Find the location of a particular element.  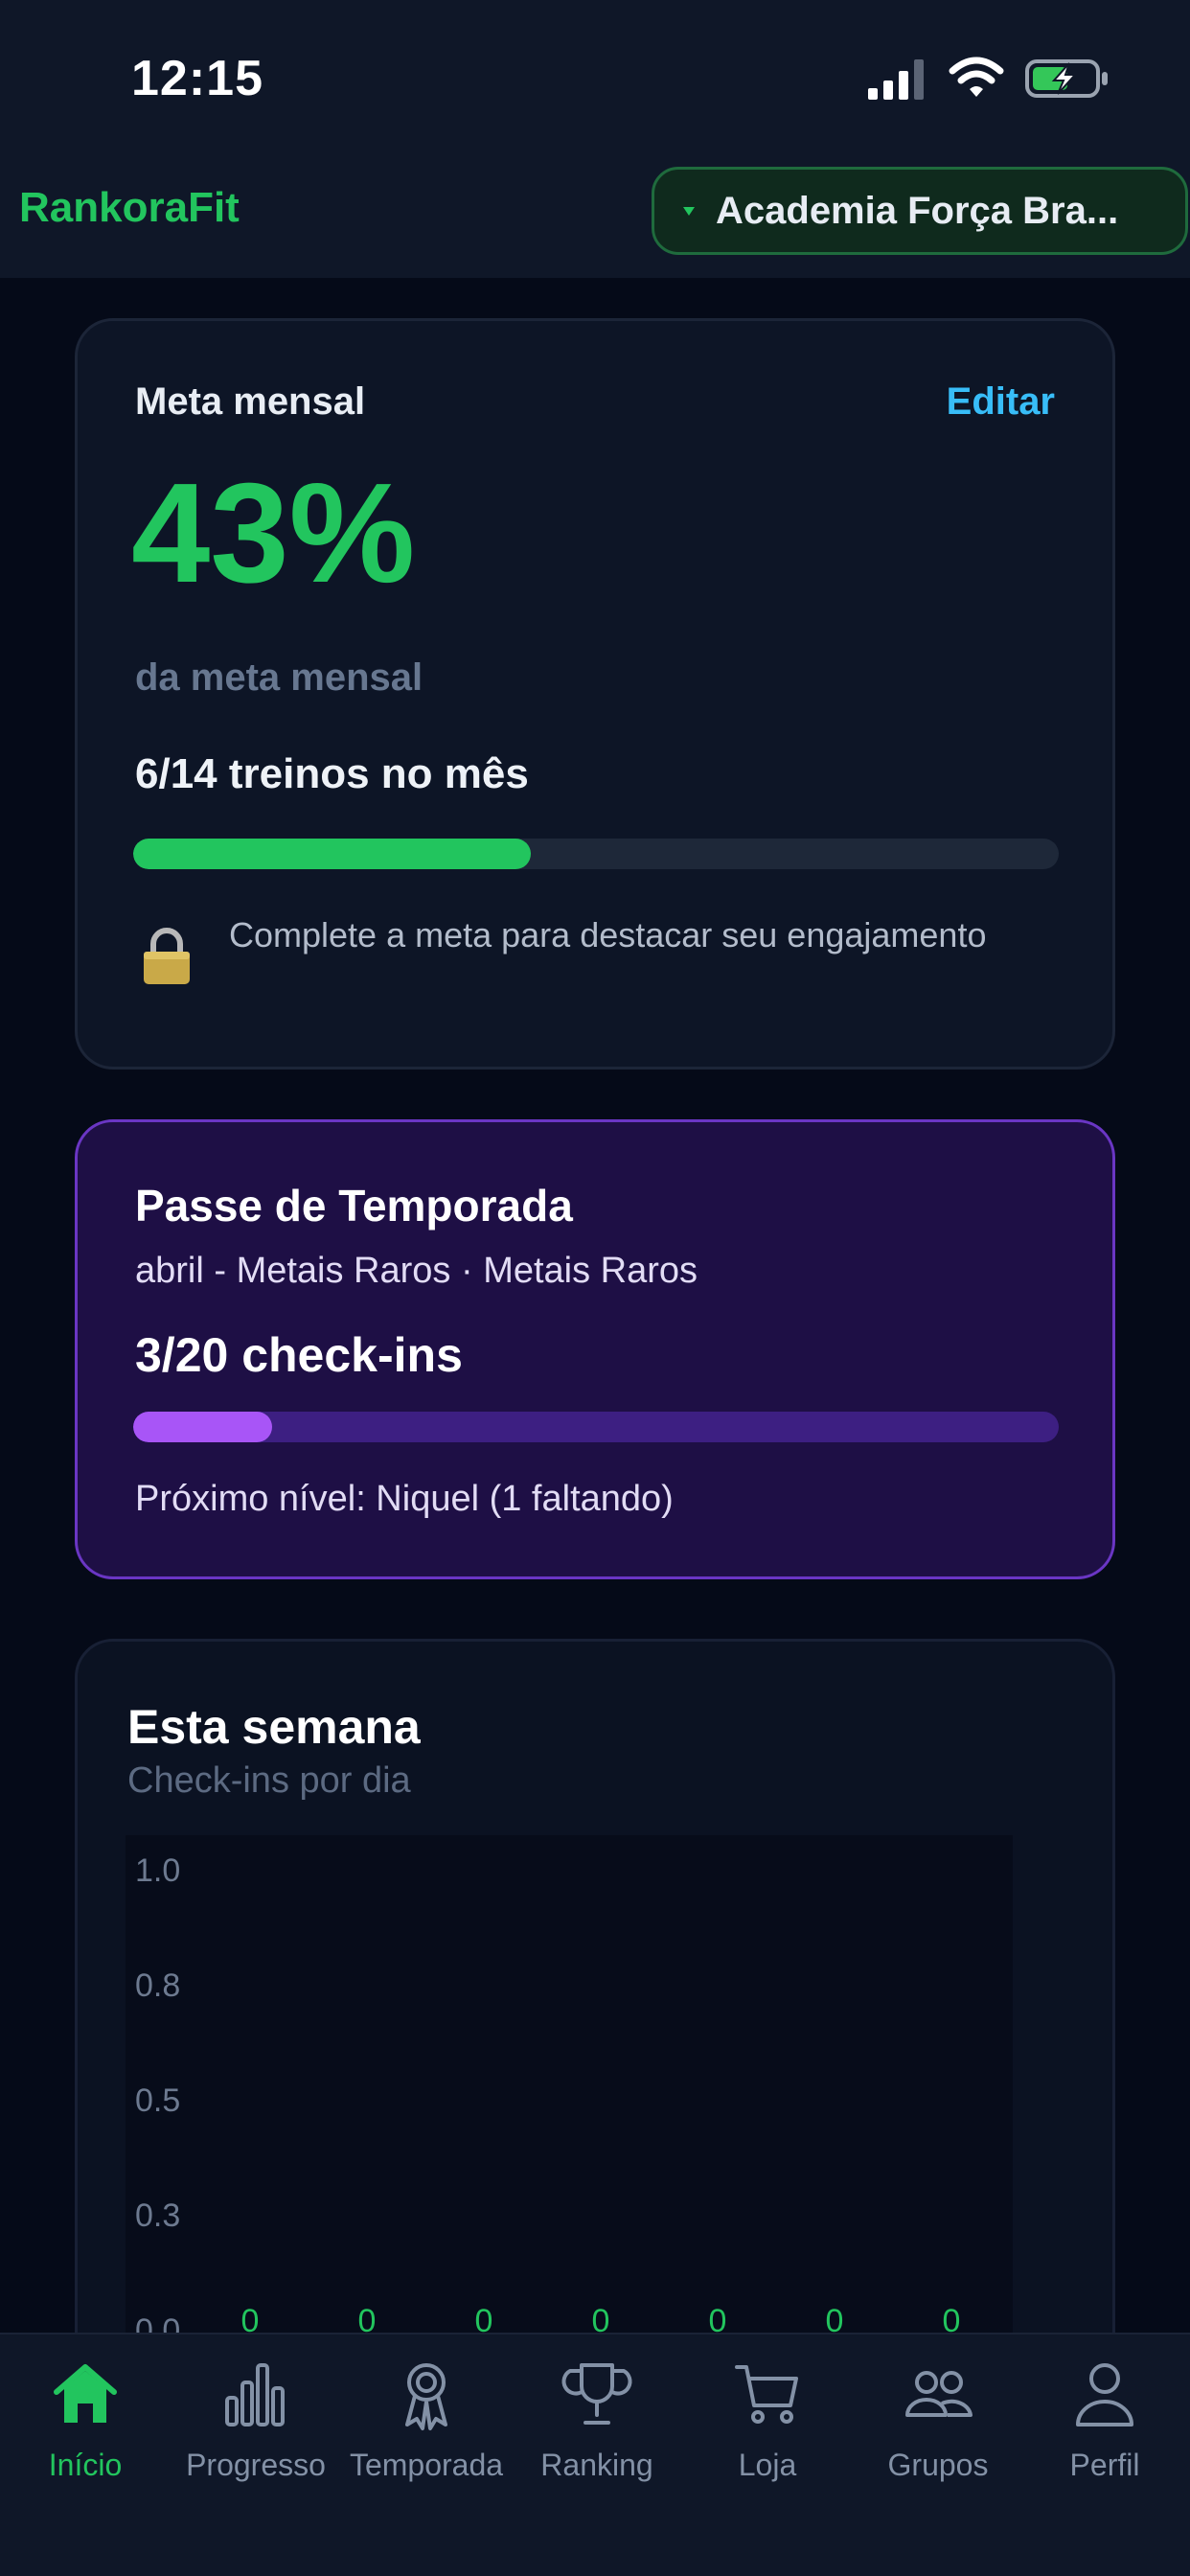

season-count: 3/20 check-ins is located at coordinates (299, 1355).